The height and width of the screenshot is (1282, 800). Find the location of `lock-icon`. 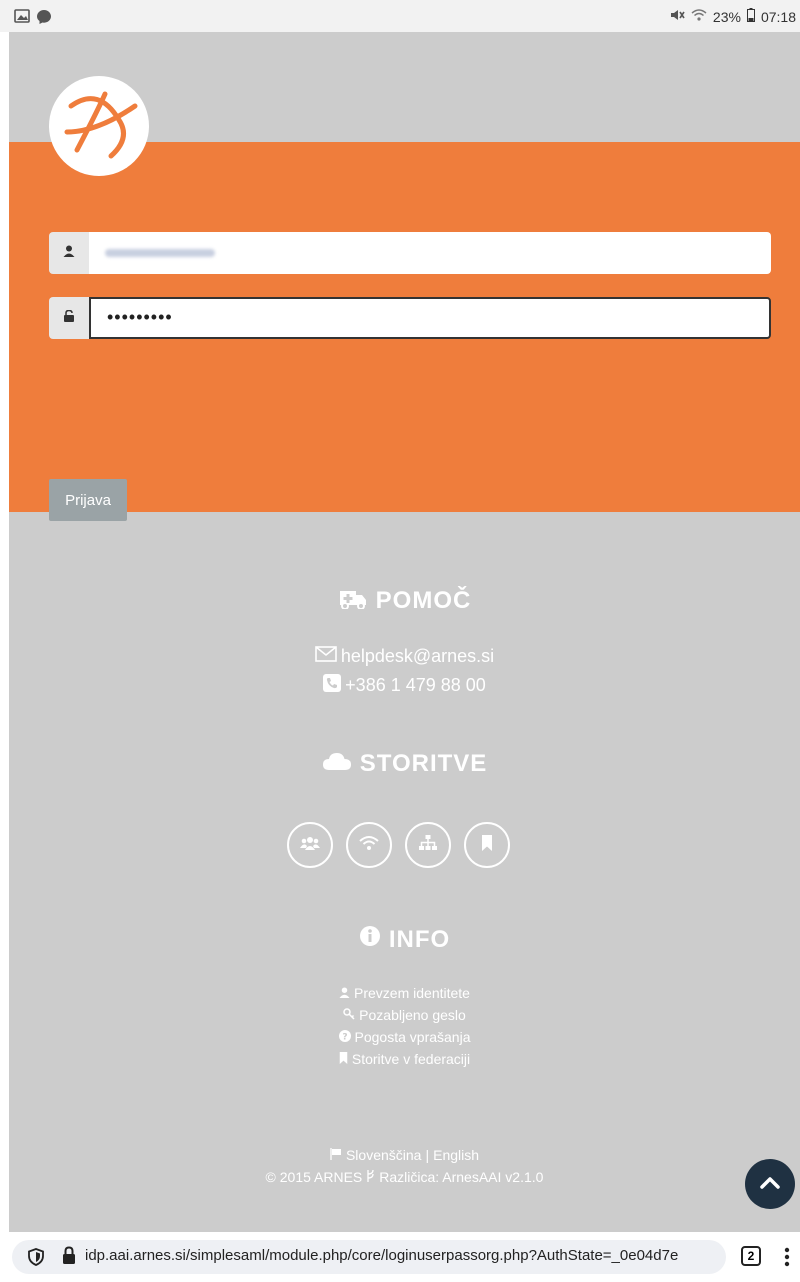

lock-icon is located at coordinates (69, 1257).